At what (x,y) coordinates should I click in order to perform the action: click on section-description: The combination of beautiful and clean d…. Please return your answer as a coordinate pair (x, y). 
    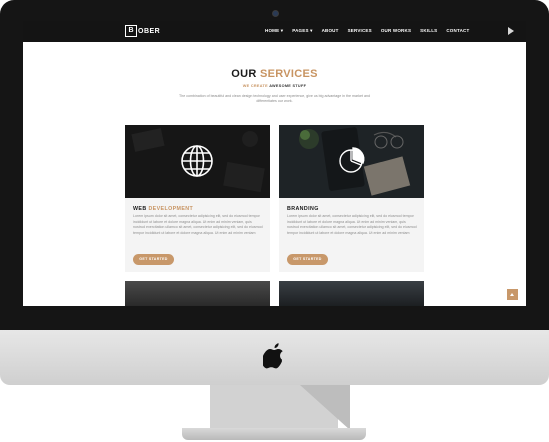
    Looking at the image, I should click on (274, 98).